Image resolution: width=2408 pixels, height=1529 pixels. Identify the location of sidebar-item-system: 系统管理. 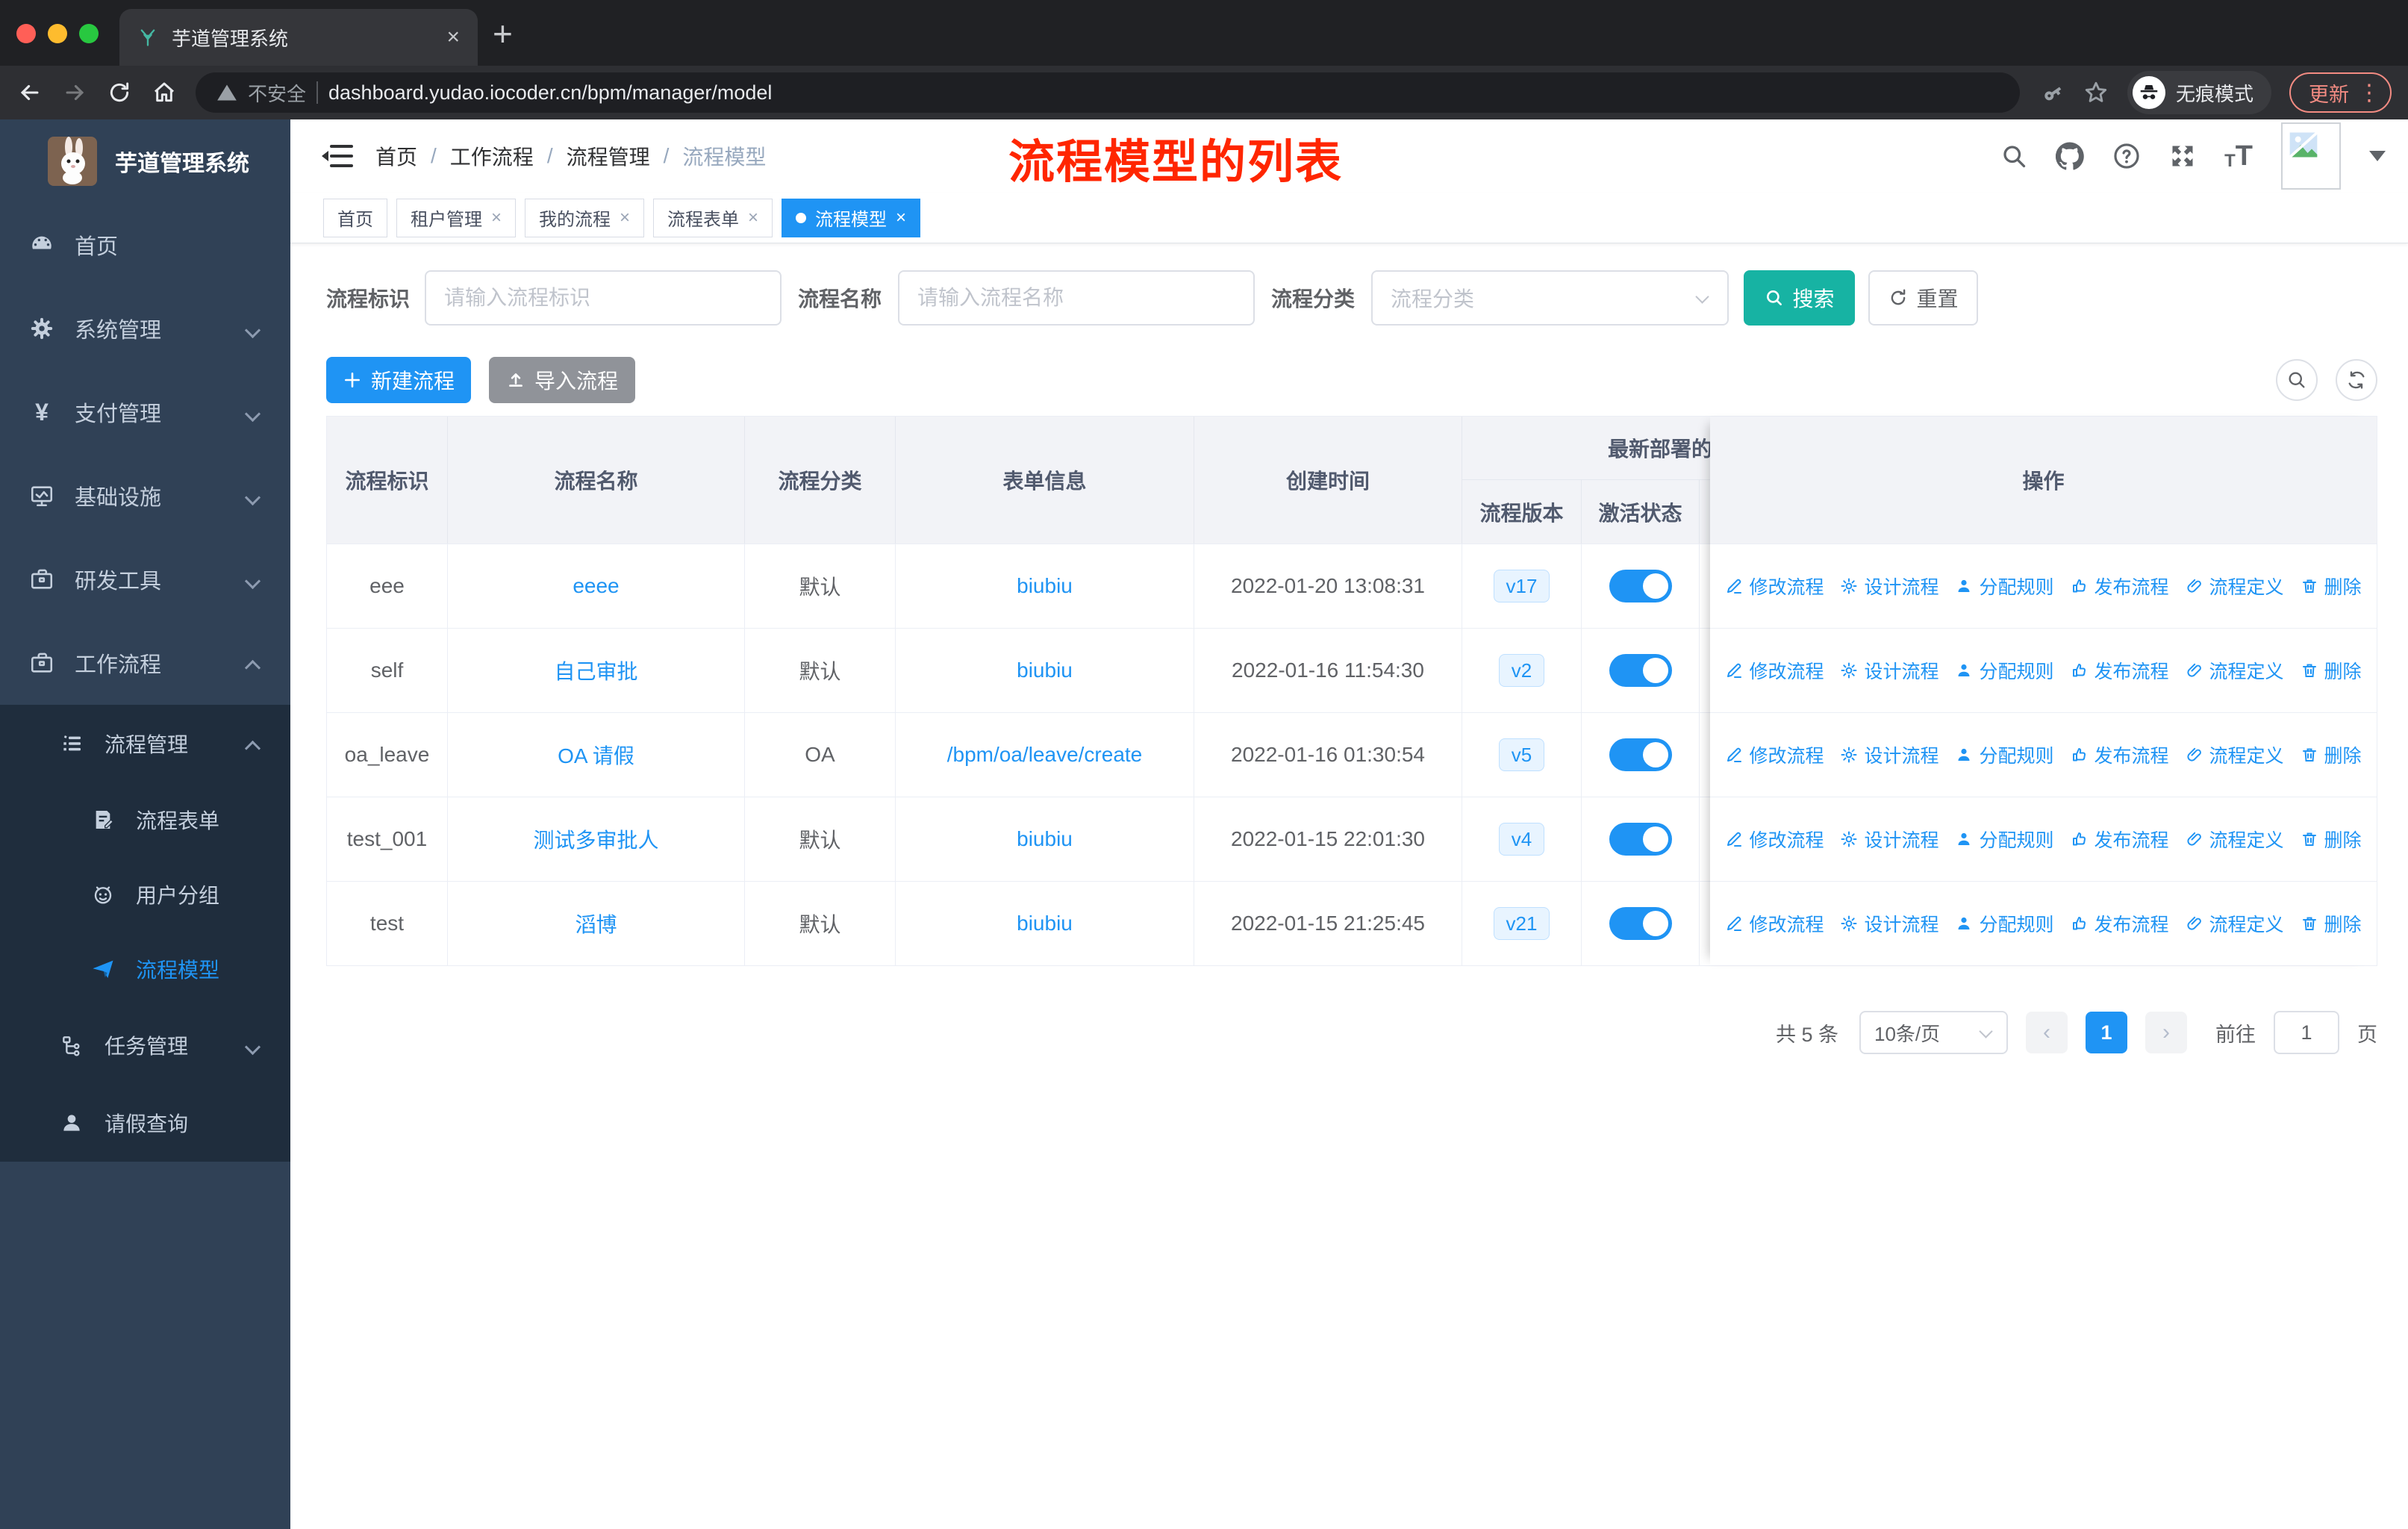
(145, 328).